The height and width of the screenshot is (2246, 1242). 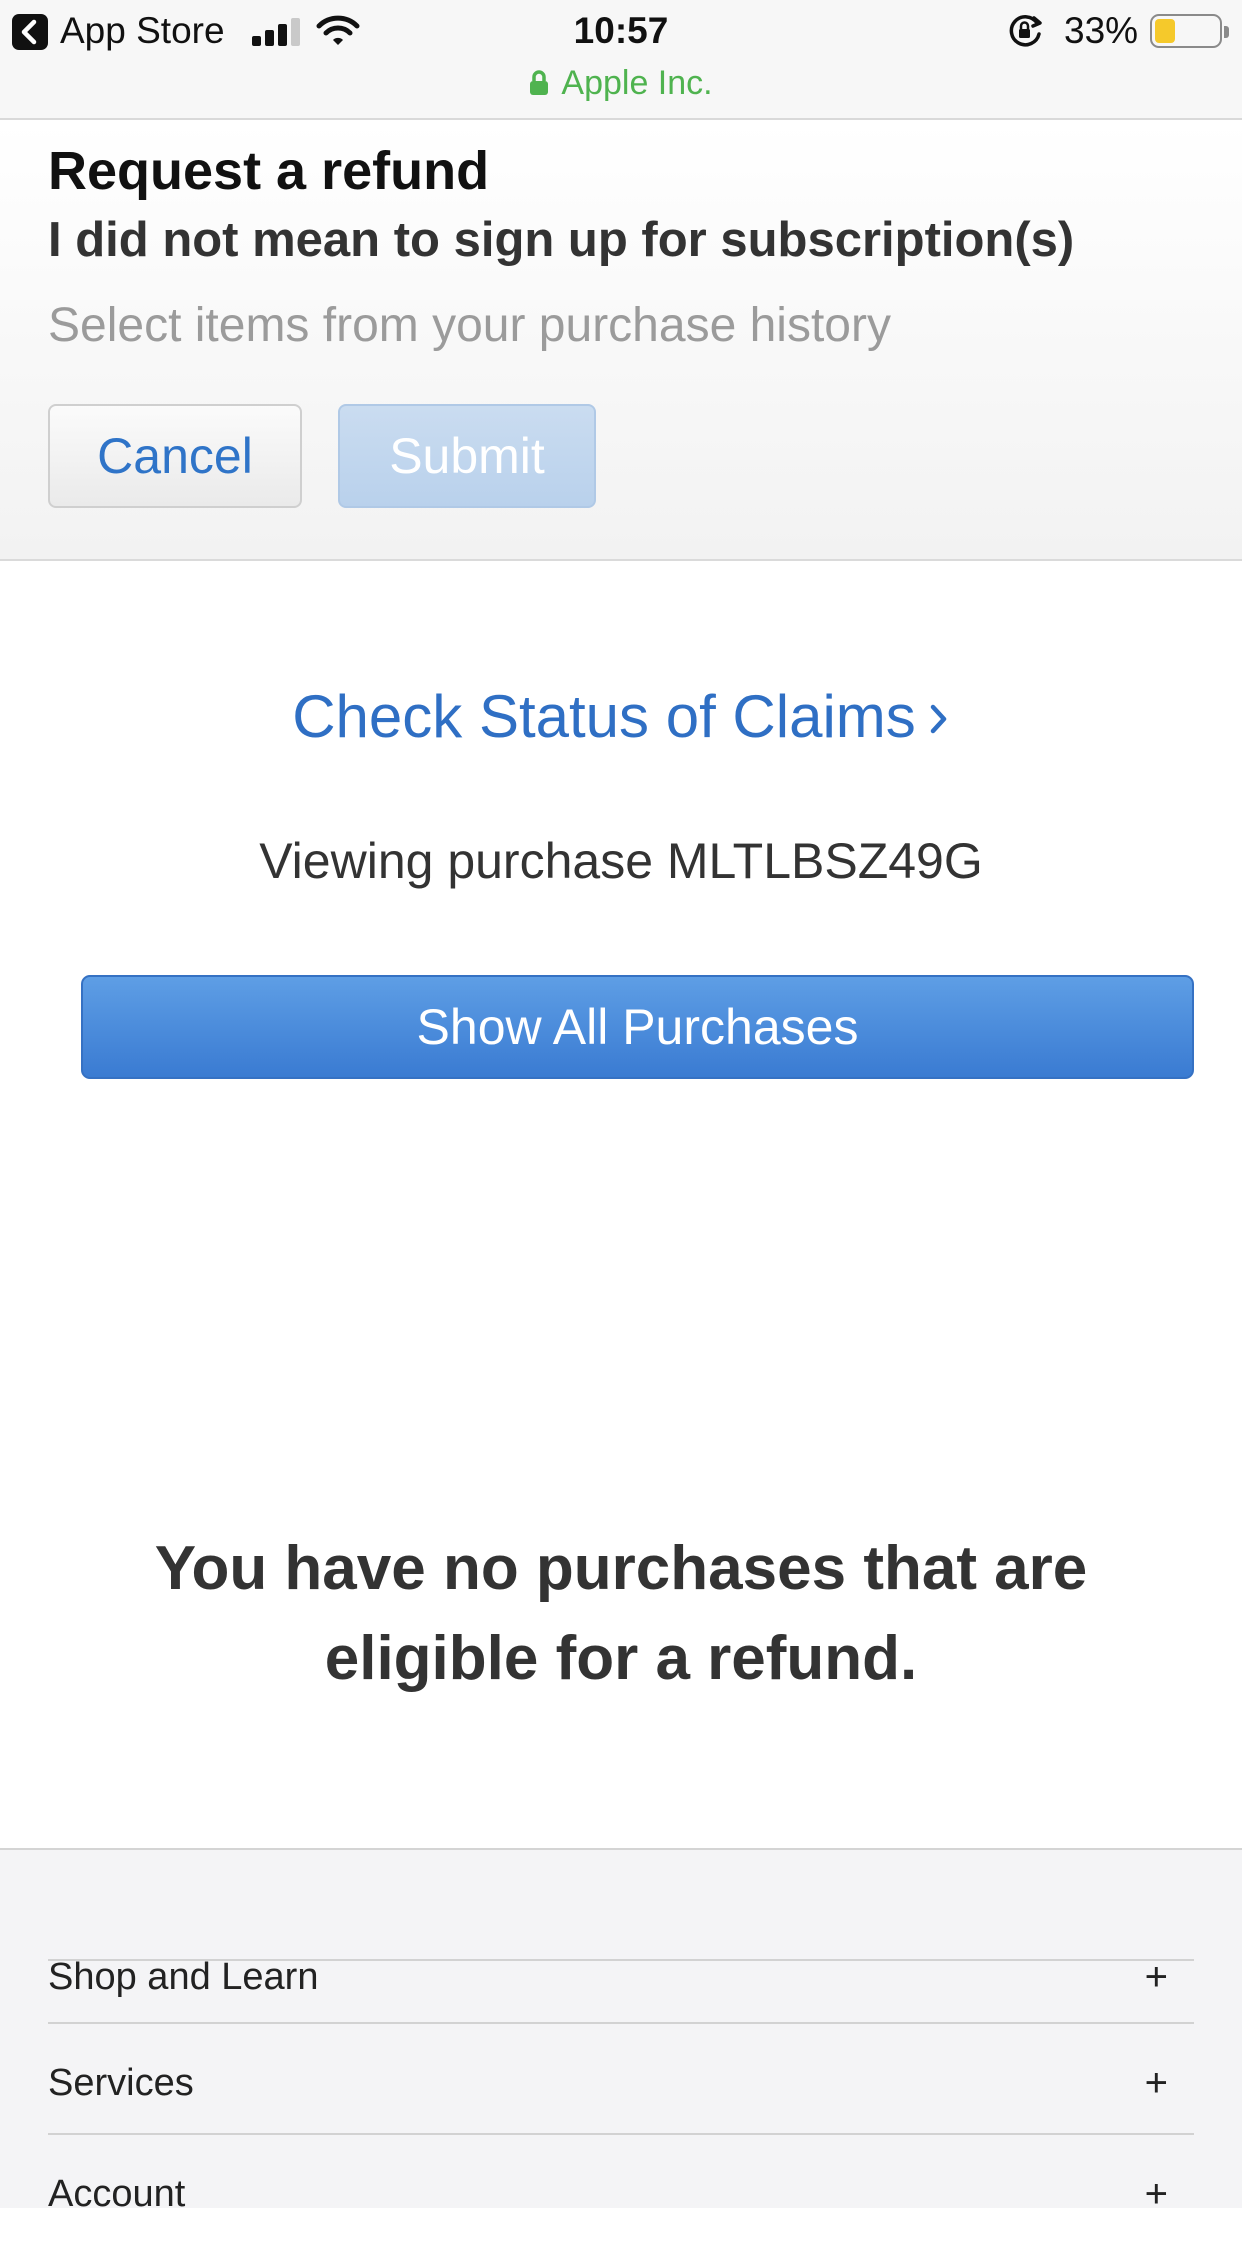 I want to click on footer-item-label: Services, so click(x=121, y=2083).